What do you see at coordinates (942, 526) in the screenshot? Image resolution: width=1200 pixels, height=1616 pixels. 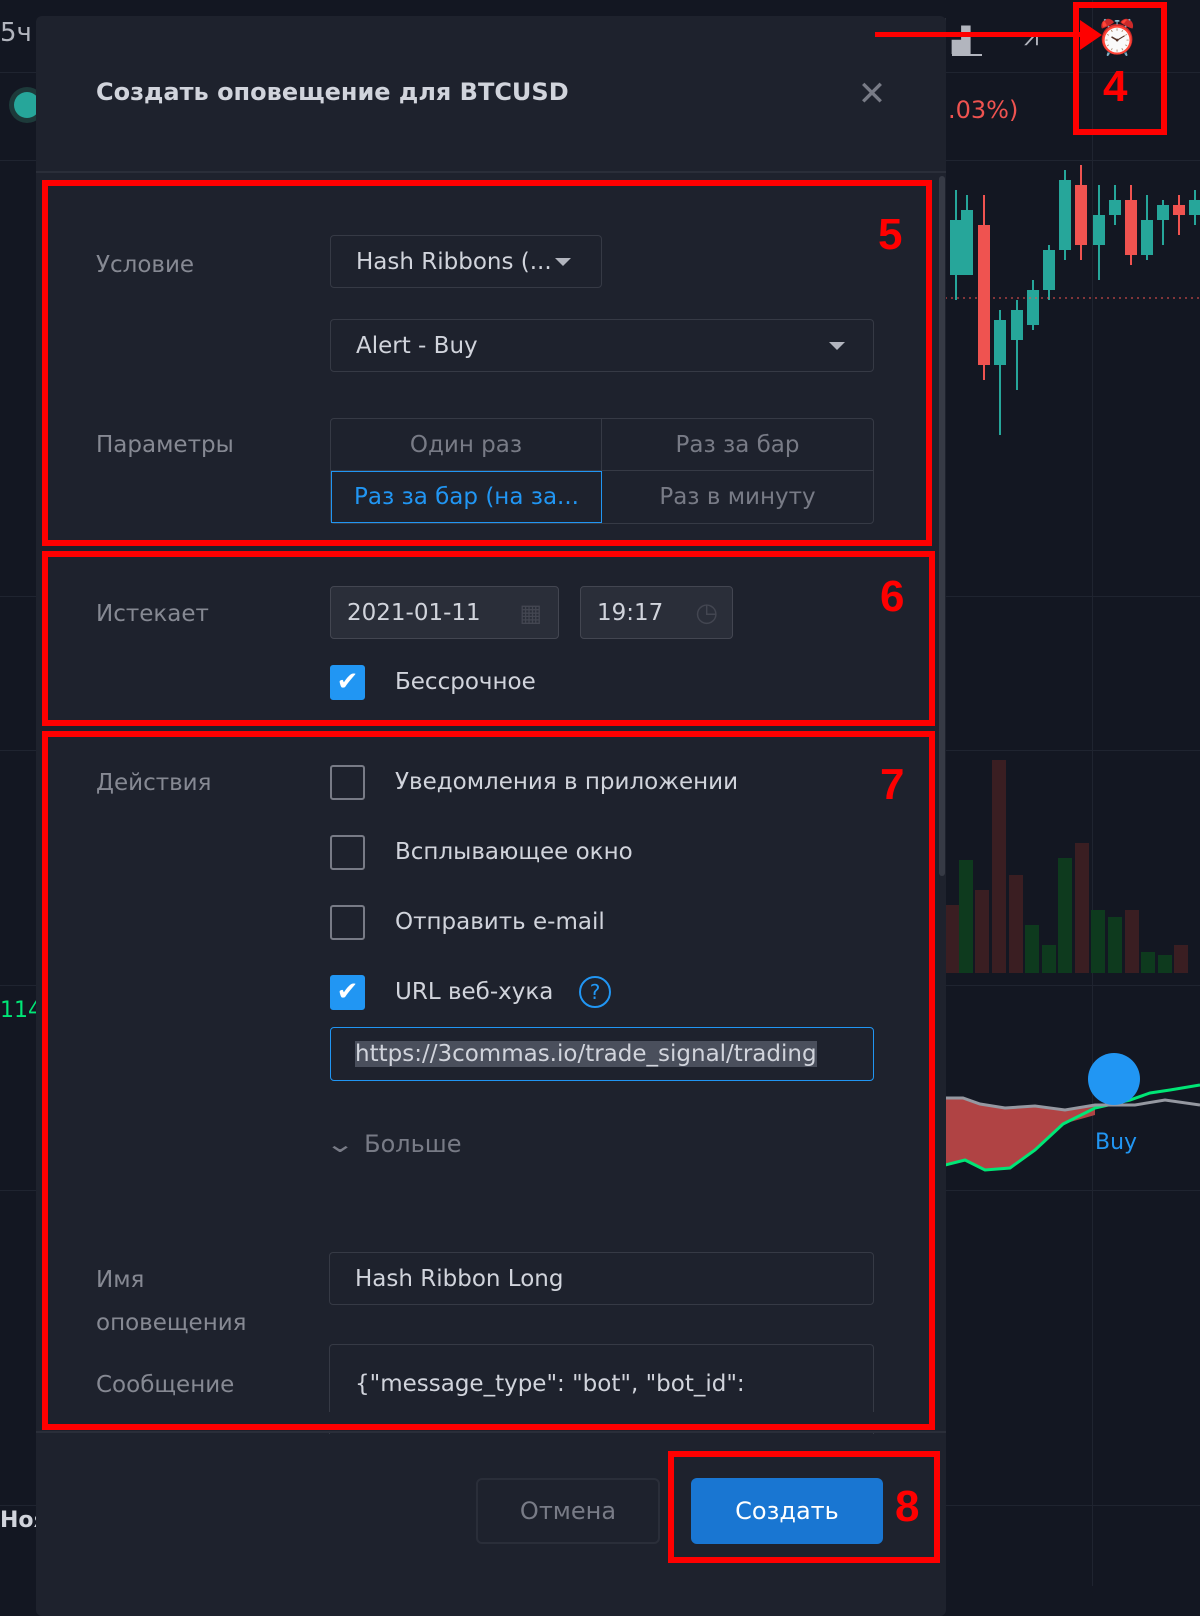 I see `scrollbar` at bounding box center [942, 526].